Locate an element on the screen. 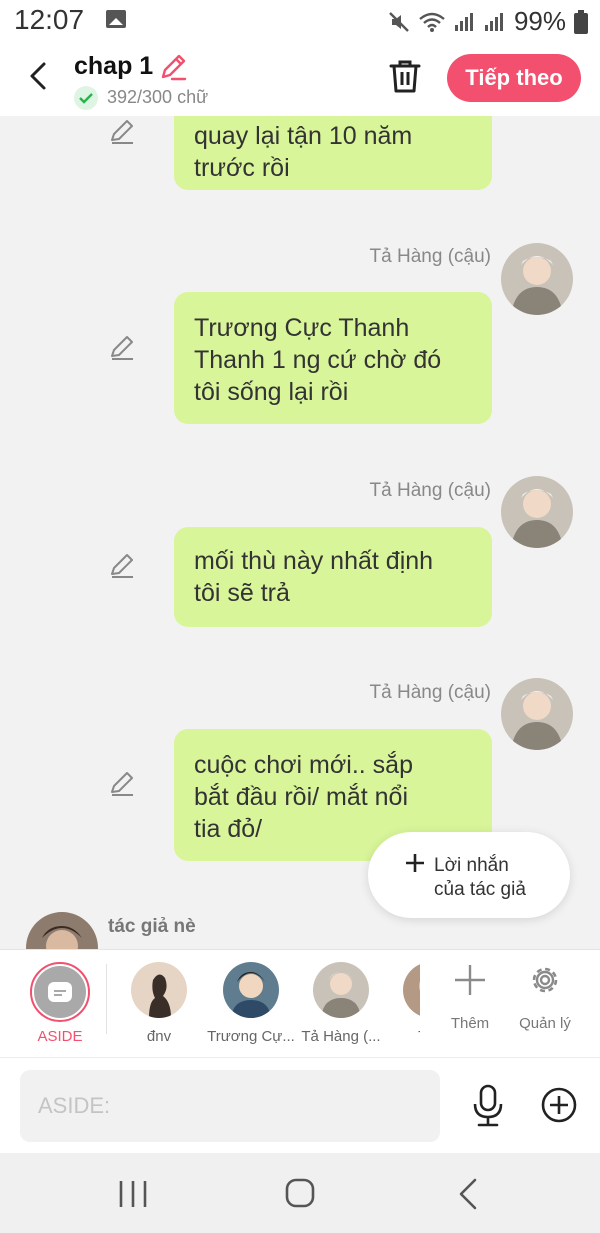 The image size is (600, 1233). message-icon is located at coordinates (60, 992).